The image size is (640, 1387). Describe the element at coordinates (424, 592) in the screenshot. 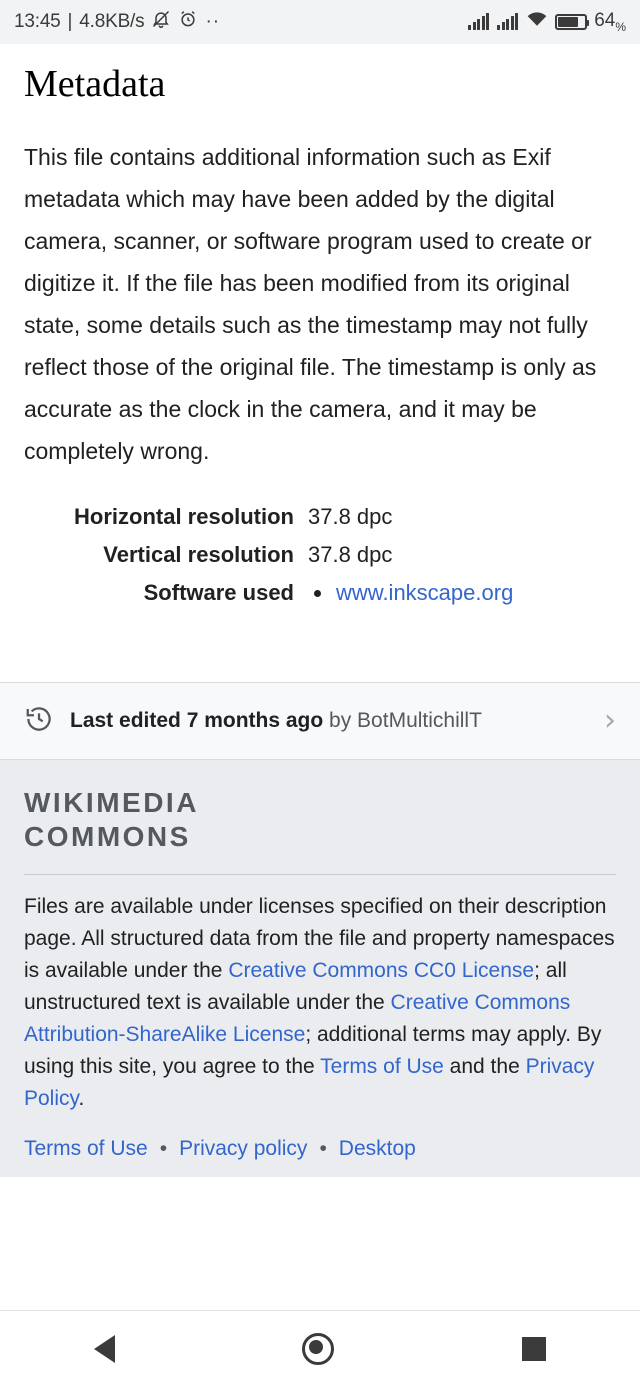

I see `software-link: www.inkscape.org` at that location.